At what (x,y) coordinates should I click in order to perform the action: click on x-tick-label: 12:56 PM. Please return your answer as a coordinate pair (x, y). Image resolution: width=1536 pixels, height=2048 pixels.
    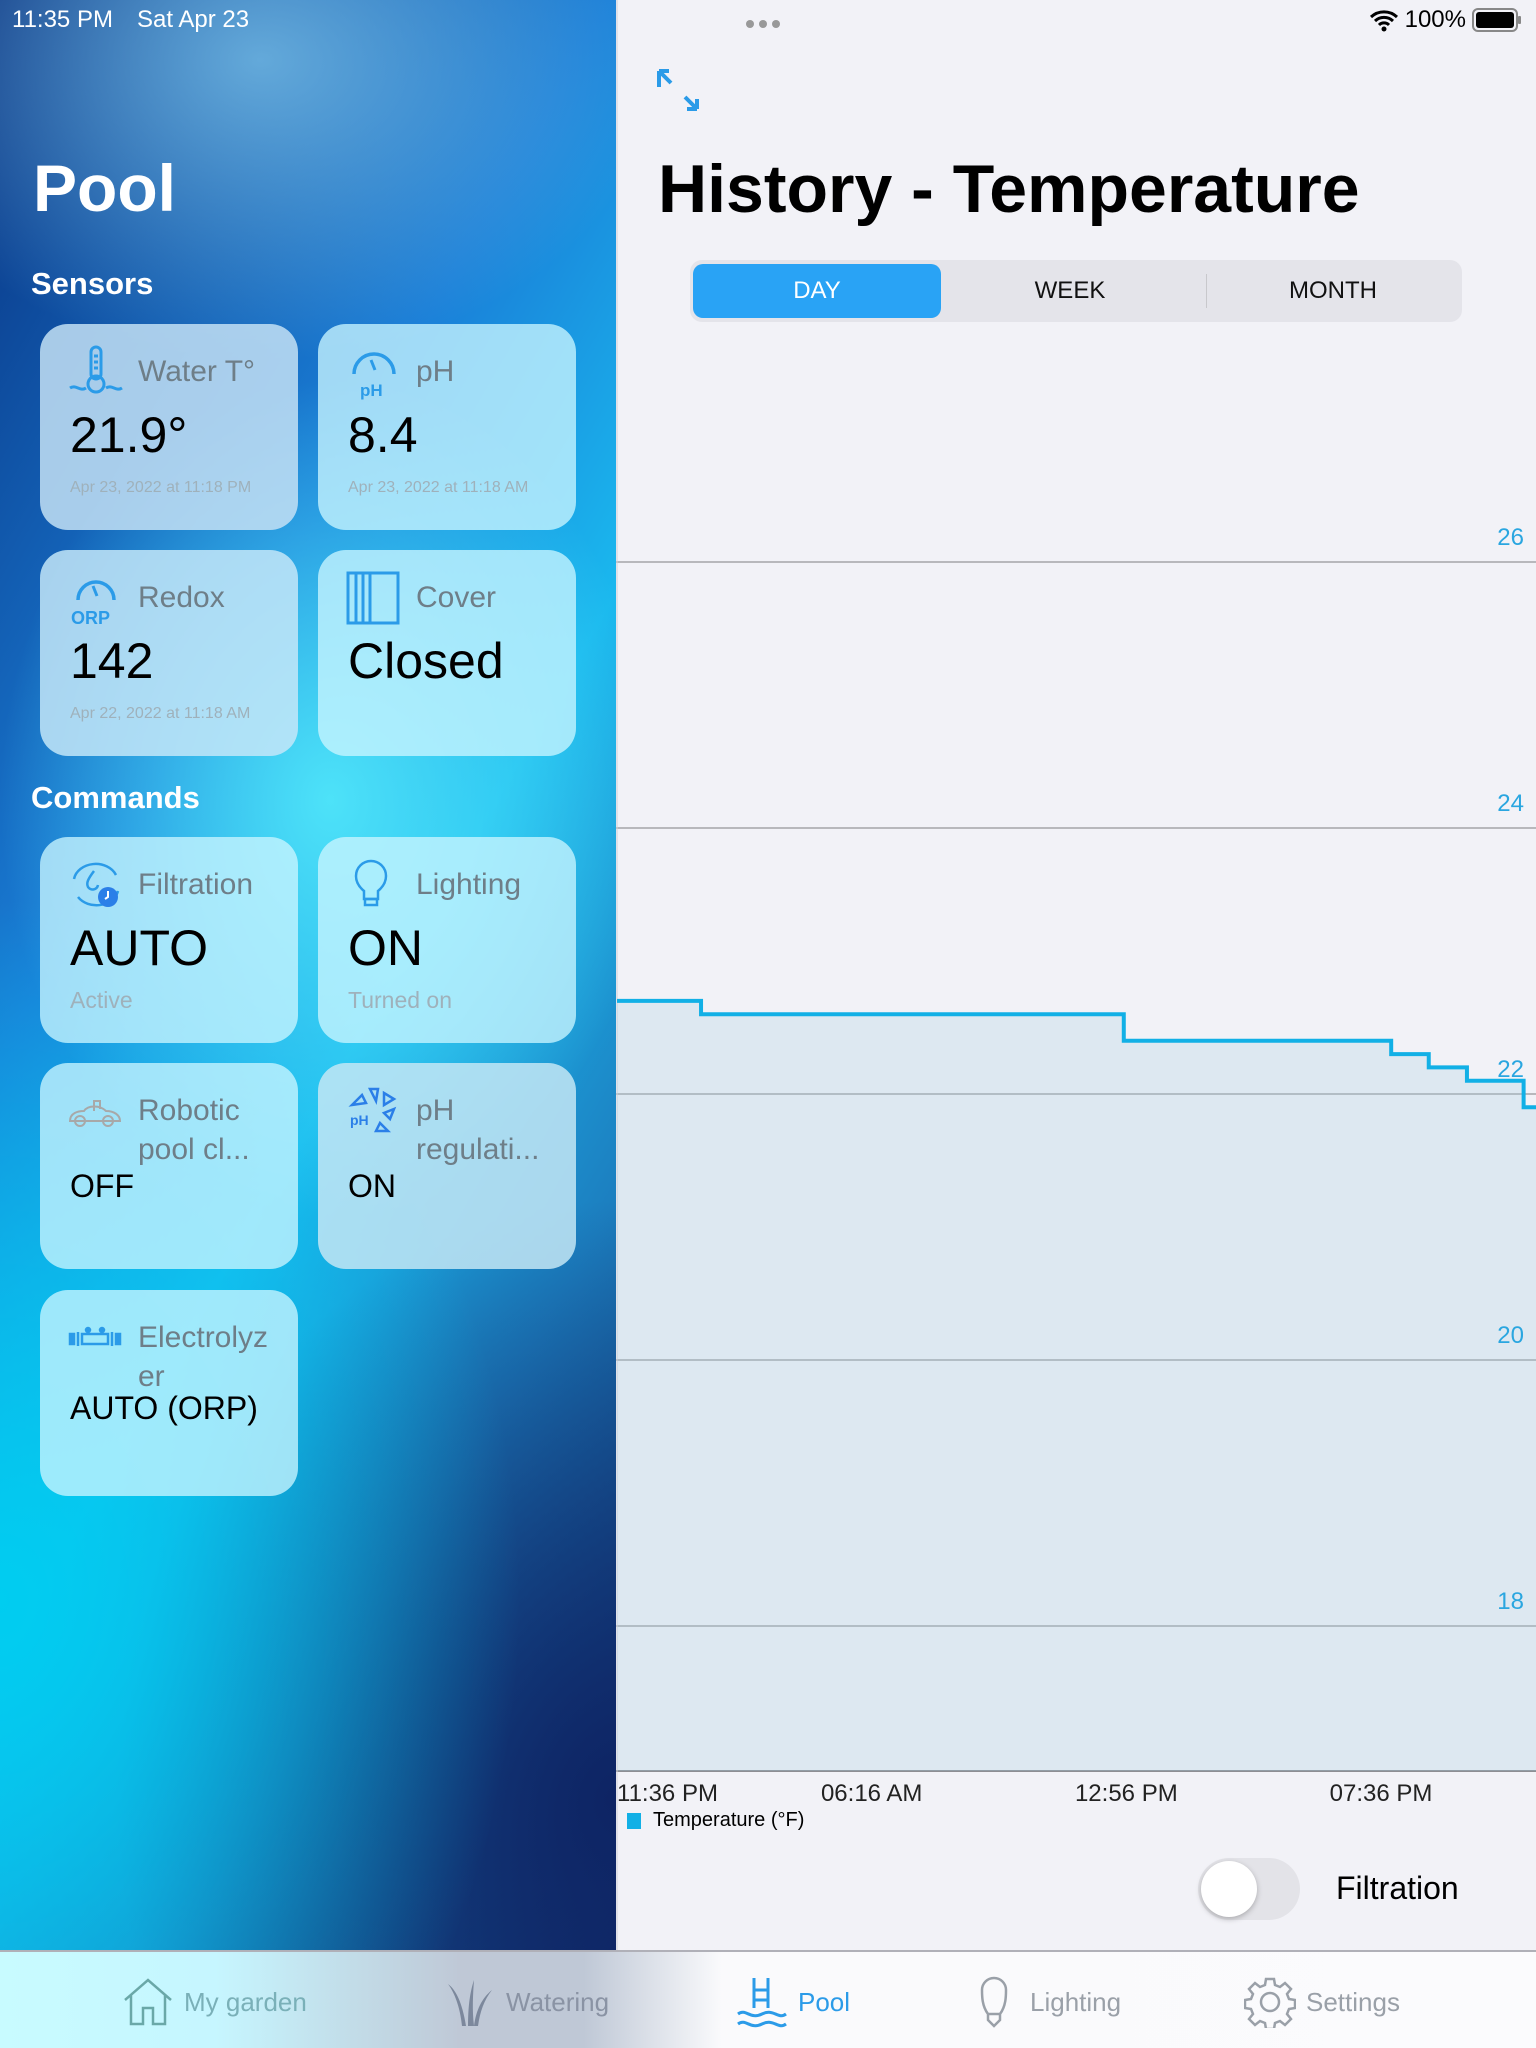
    Looking at the image, I should click on (1126, 1793).